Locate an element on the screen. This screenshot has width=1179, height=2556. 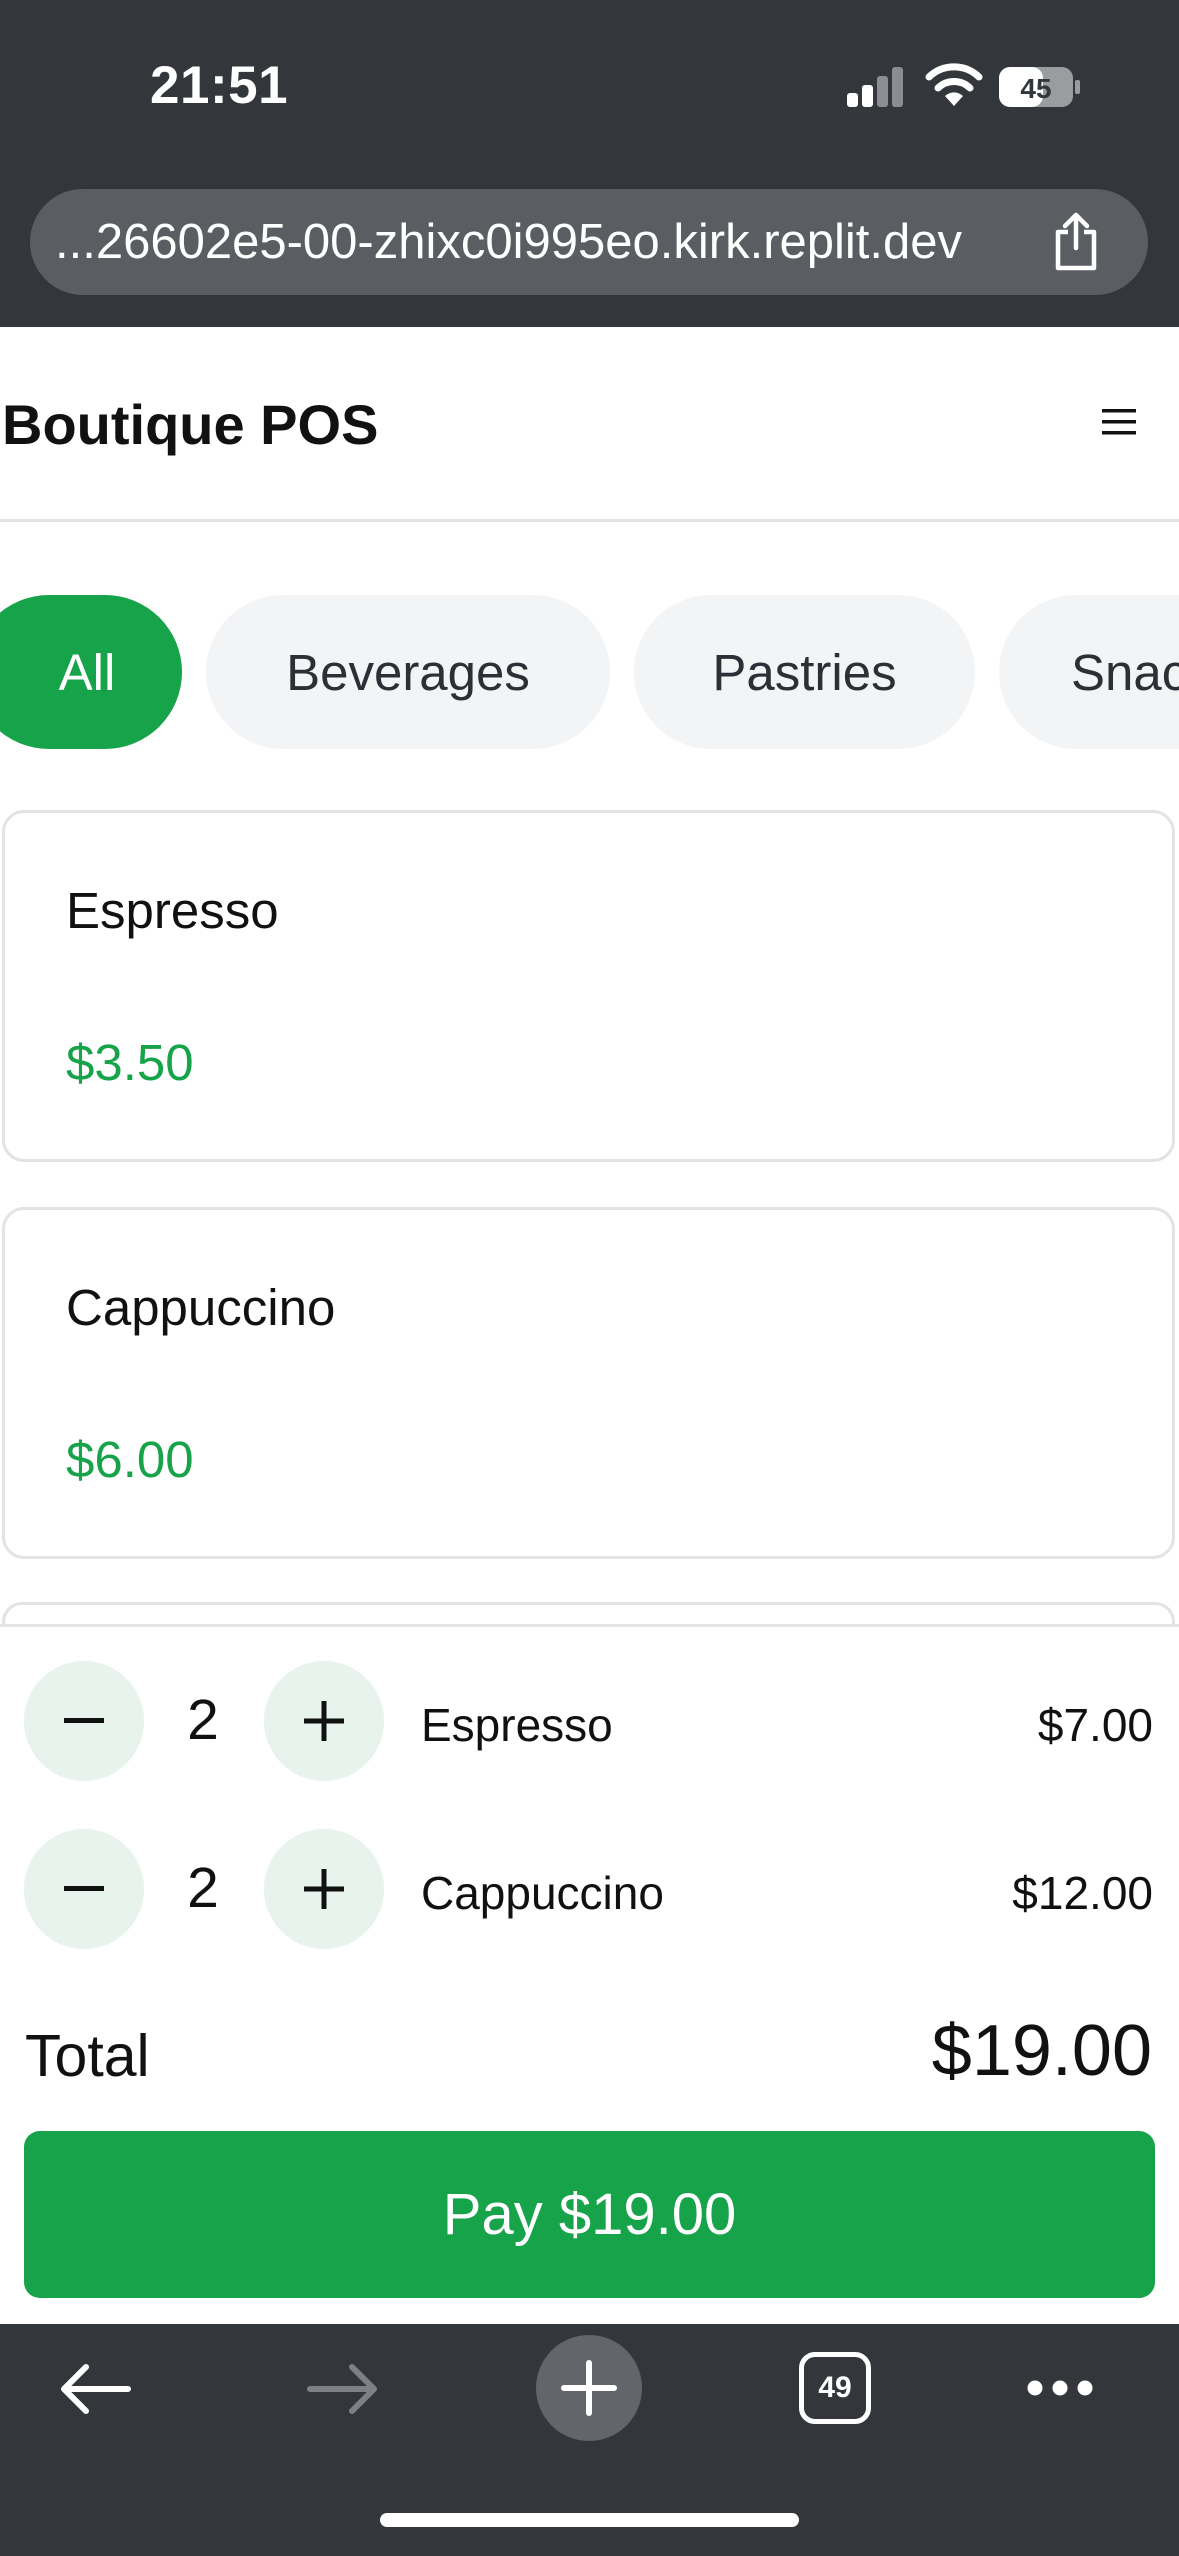
battery-icon: 45 is located at coordinates (1039, 87).